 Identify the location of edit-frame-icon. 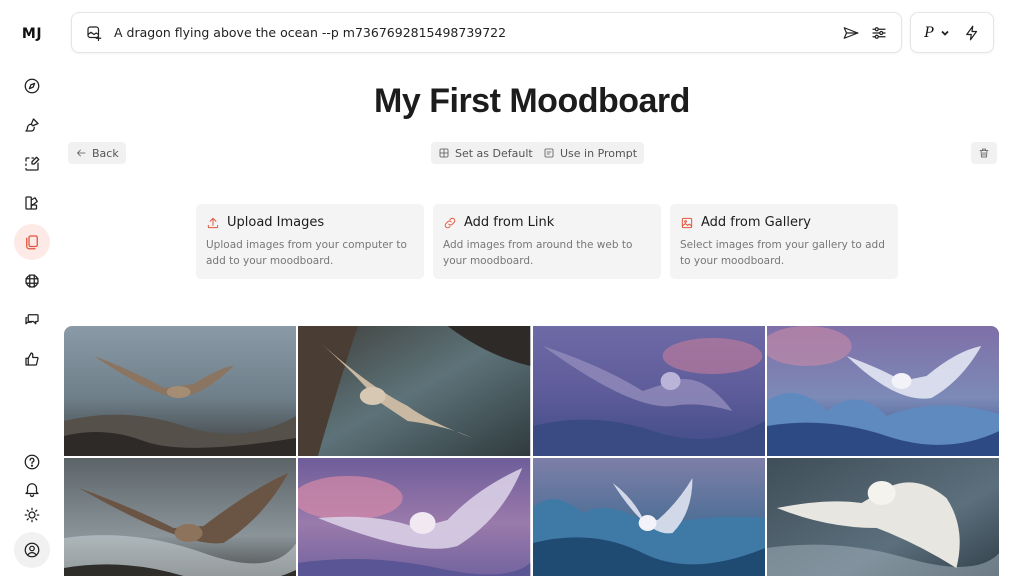
(32, 163).